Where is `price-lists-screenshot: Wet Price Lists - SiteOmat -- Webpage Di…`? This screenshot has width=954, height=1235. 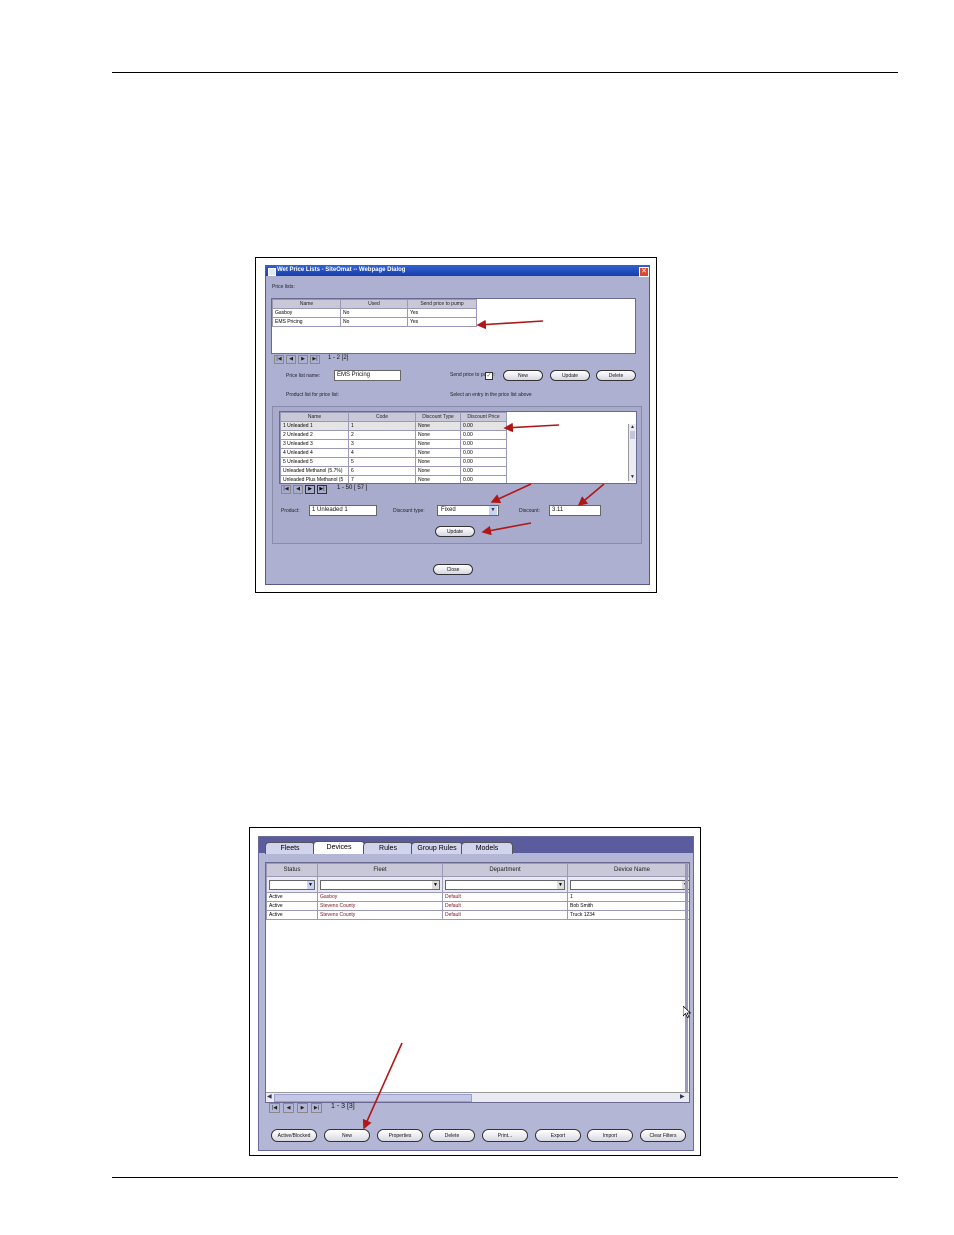
price-lists-screenshot: Wet Price Lists - SiteOmat -- Webpage Di… is located at coordinates (456, 425).